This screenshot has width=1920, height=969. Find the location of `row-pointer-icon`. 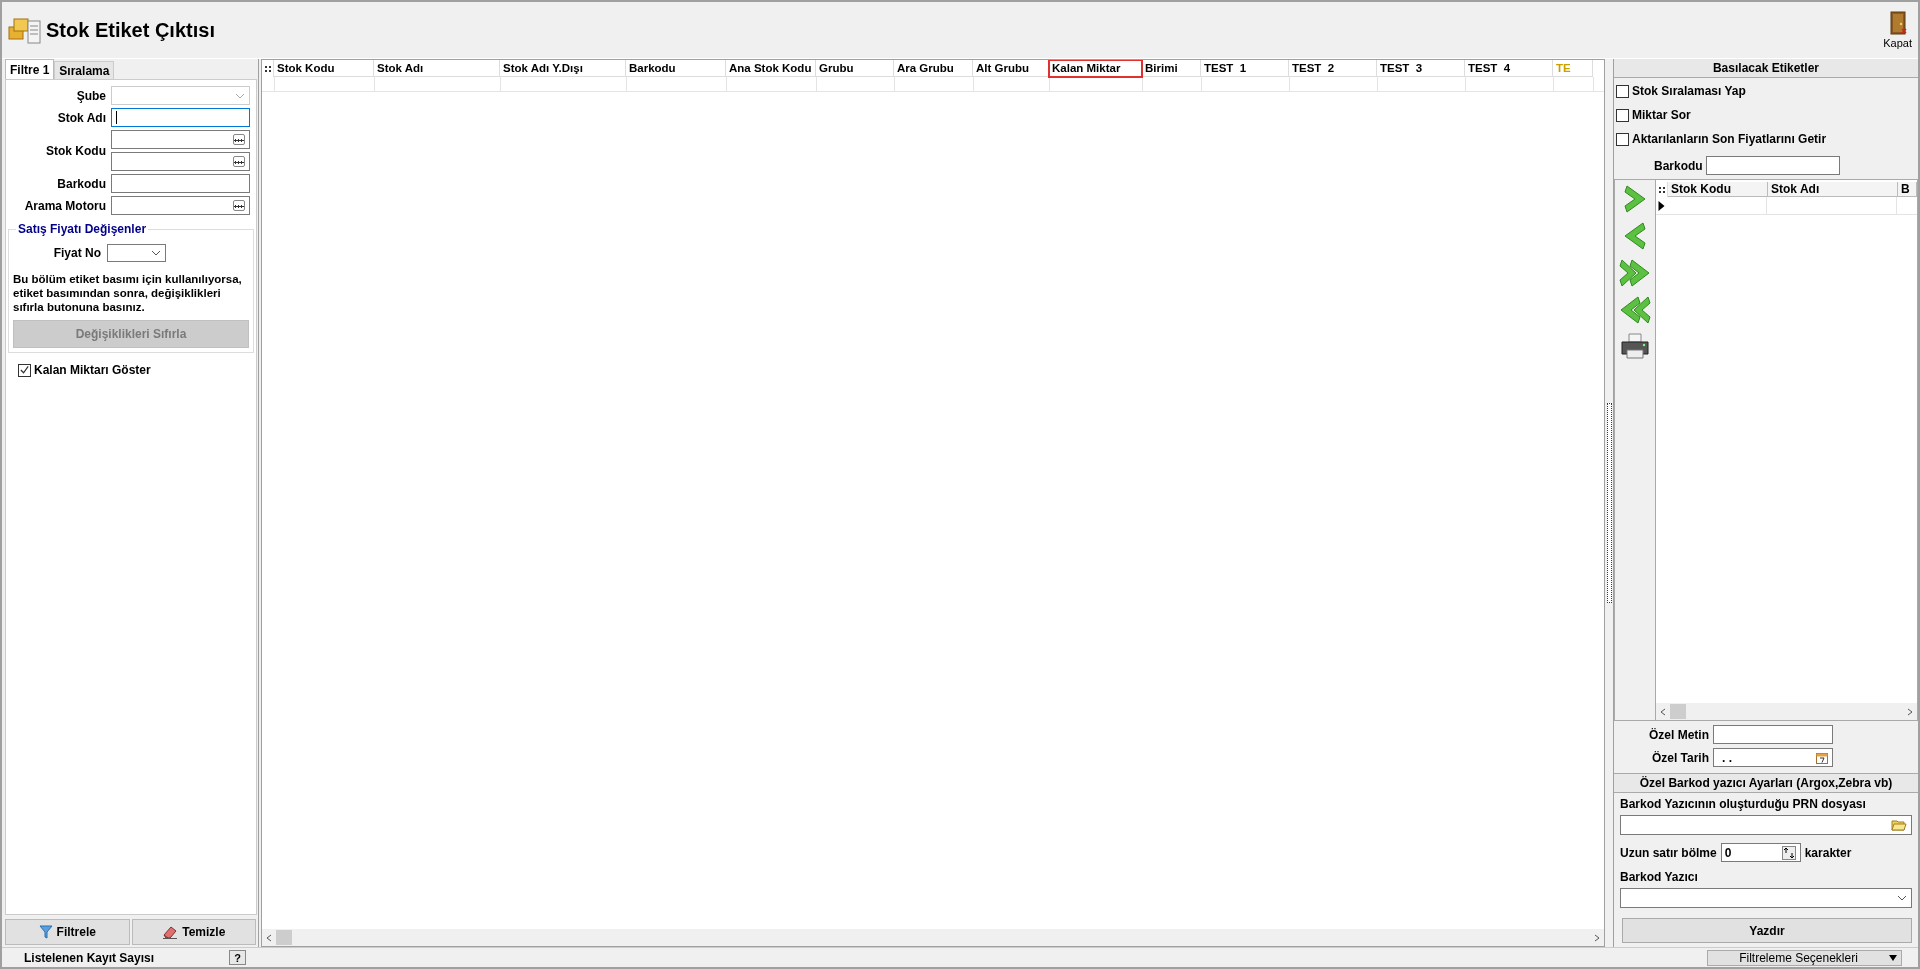

row-pointer-icon is located at coordinates (1661, 205).